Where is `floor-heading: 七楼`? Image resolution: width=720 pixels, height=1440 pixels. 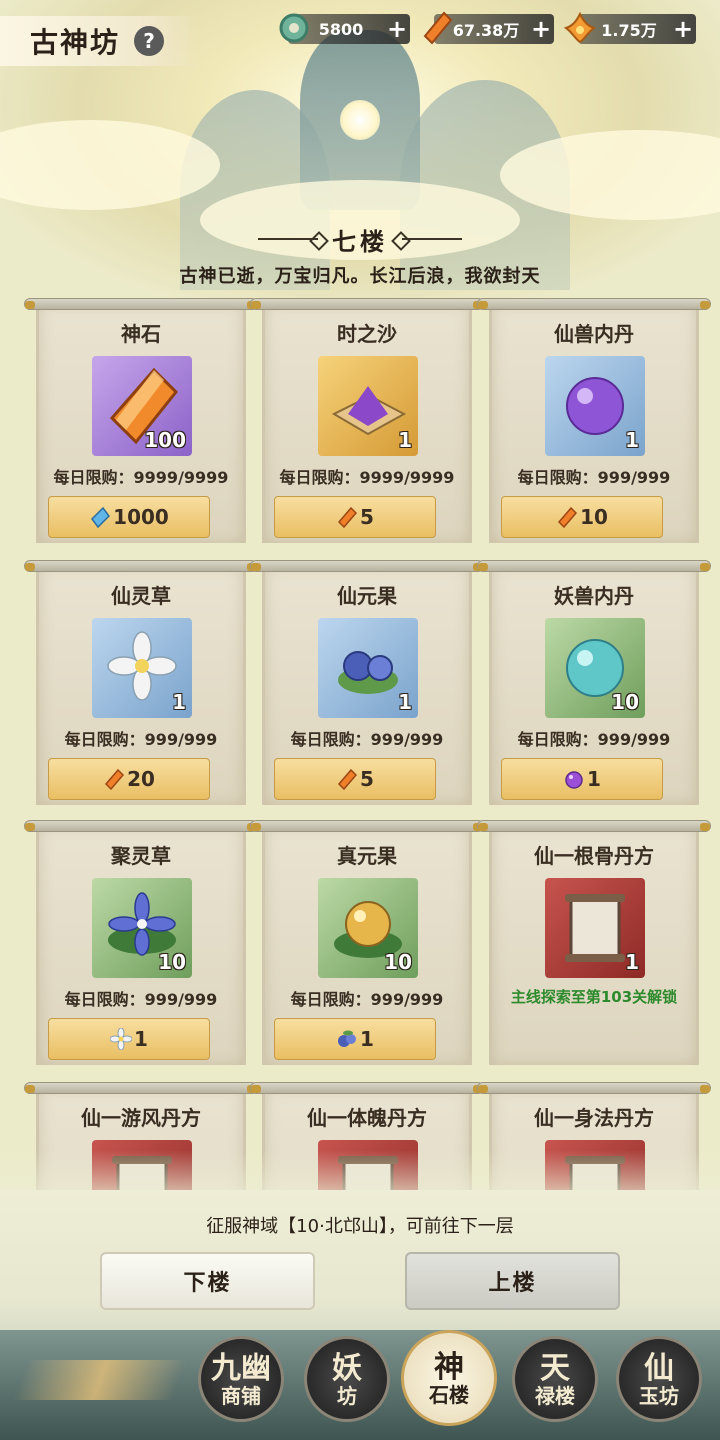 floor-heading: 七楼 is located at coordinates (360, 239).